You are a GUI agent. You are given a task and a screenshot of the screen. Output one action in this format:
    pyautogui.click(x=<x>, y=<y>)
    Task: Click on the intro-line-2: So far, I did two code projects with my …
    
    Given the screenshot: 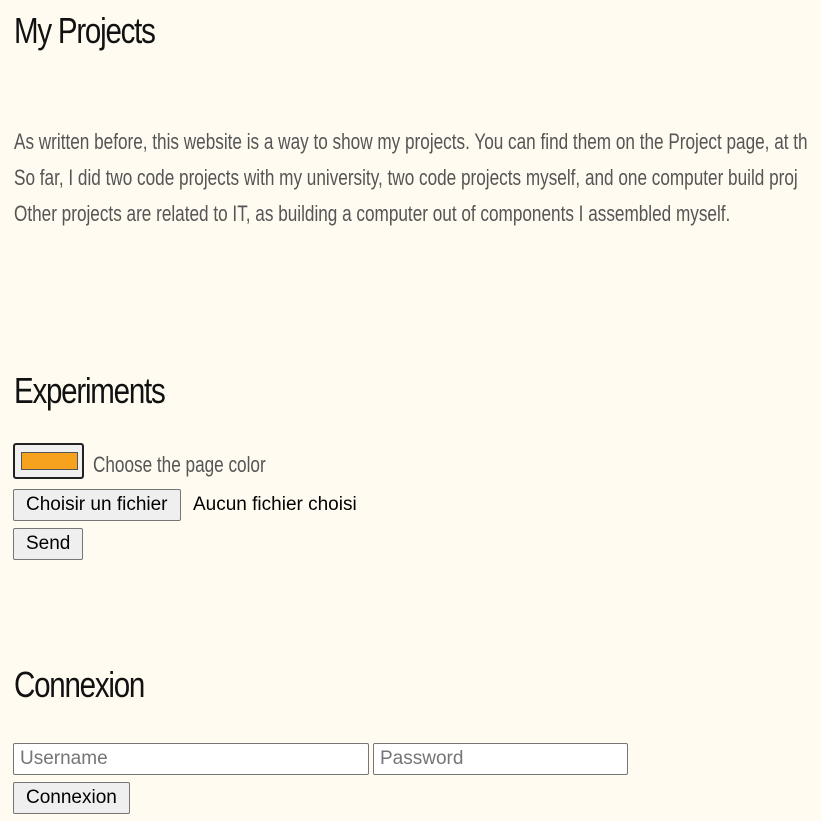 What is the action you would take?
    pyautogui.click(x=406, y=177)
    